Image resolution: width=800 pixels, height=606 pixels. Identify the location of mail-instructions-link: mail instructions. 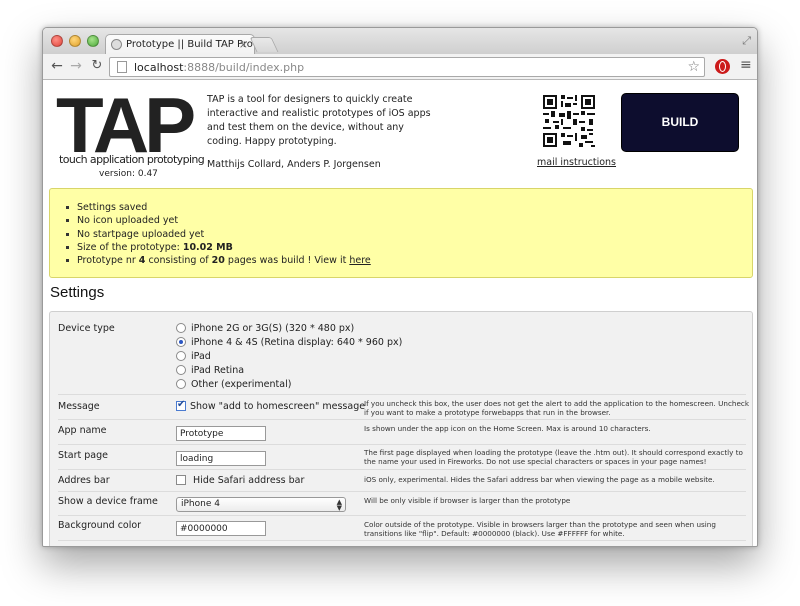
(576, 162).